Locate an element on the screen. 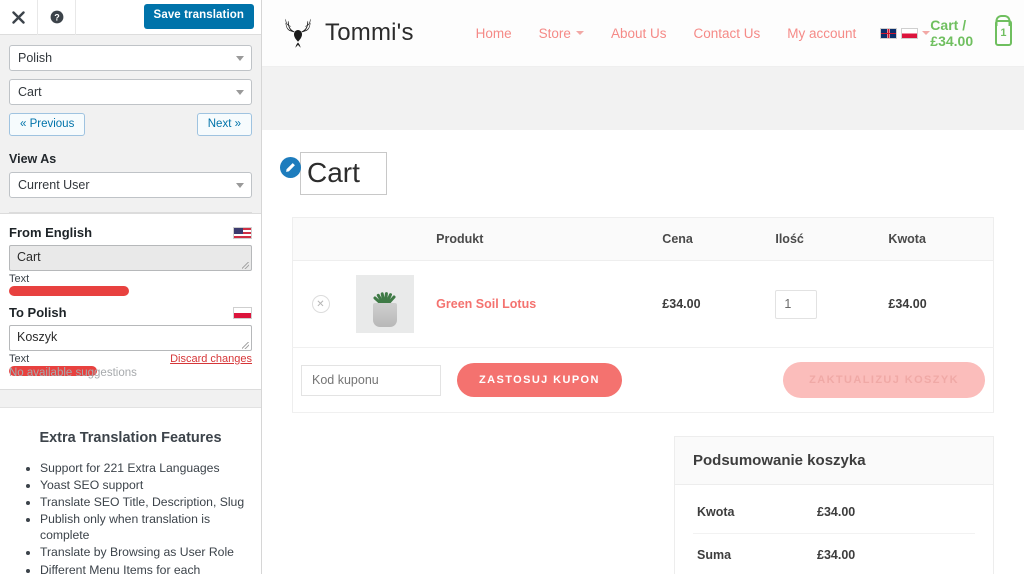 The height and width of the screenshot is (574, 1024). nav-label: Home is located at coordinates (493, 33).